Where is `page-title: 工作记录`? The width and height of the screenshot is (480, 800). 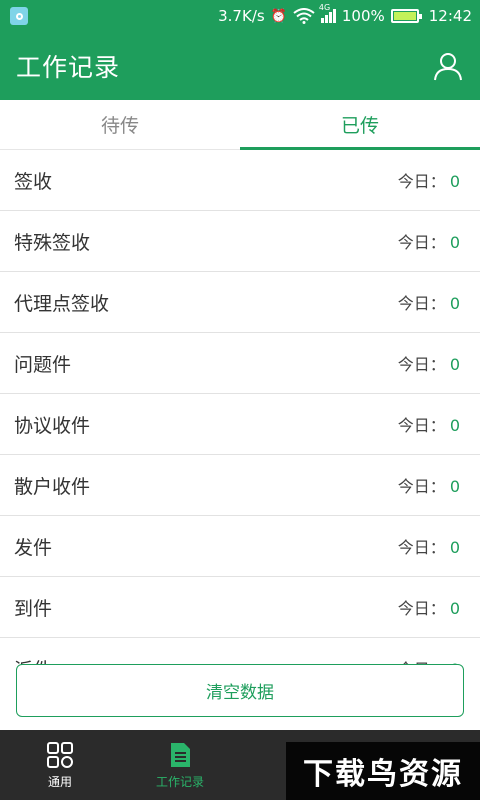
page-title: 工作记录 is located at coordinates (68, 67).